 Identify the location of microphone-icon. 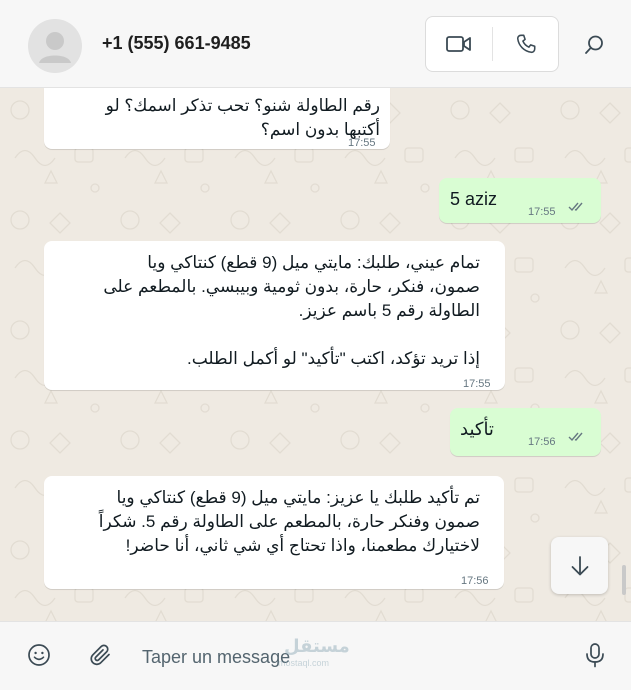
(595, 655).